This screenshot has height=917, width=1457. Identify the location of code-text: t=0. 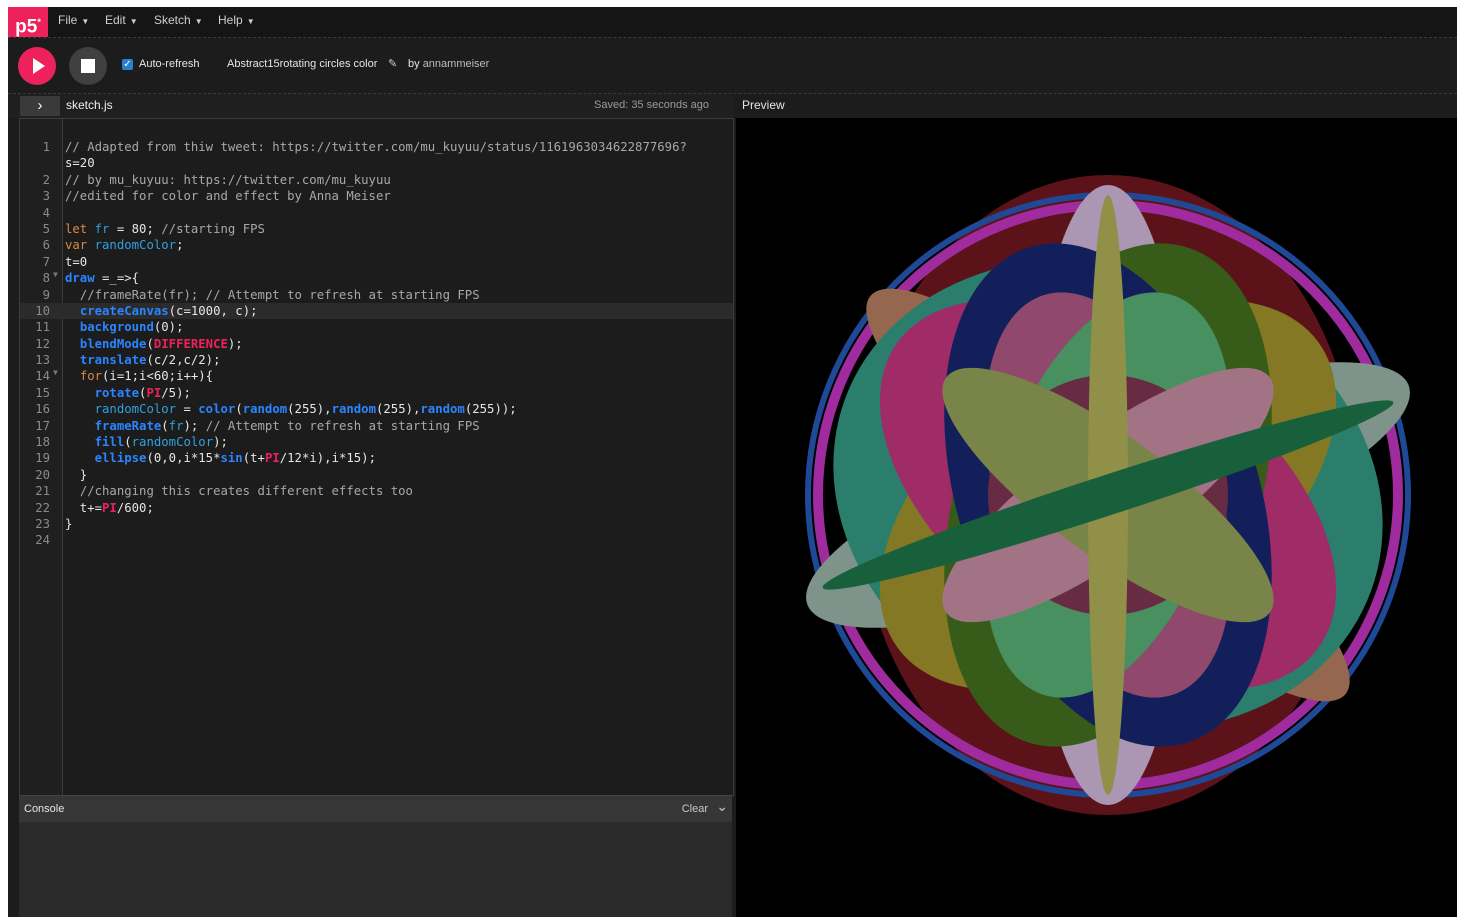
(76, 261).